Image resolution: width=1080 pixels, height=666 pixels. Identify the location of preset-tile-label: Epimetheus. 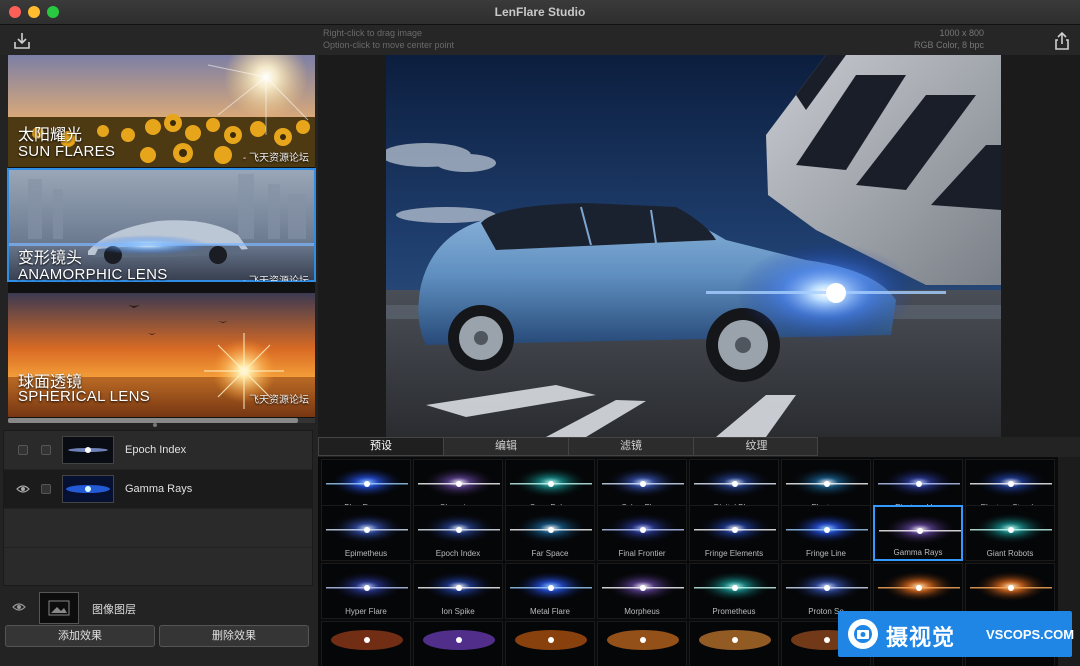
(366, 553).